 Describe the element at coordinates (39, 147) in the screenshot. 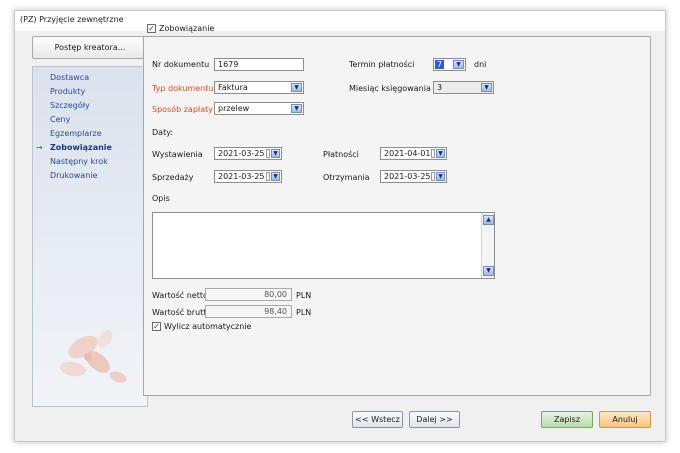

I see `current-step-arrow-icon: →` at that location.